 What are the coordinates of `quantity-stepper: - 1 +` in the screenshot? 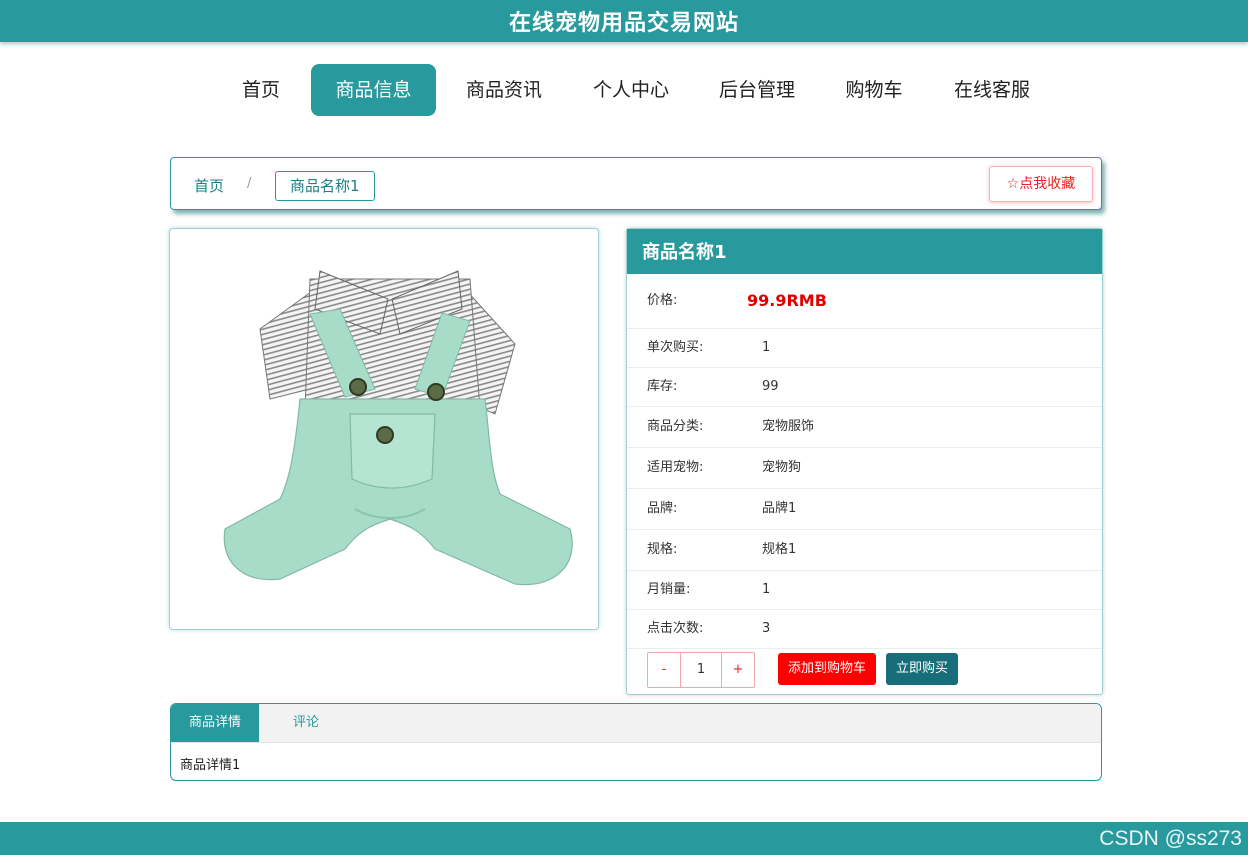 It's located at (701, 670).